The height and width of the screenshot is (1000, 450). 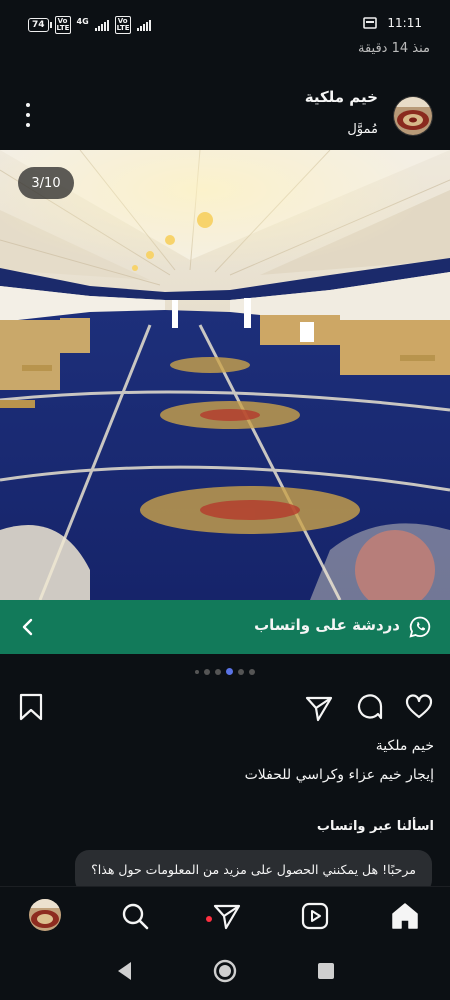 I want to click on back-triangle-icon, so click(x=125, y=971).